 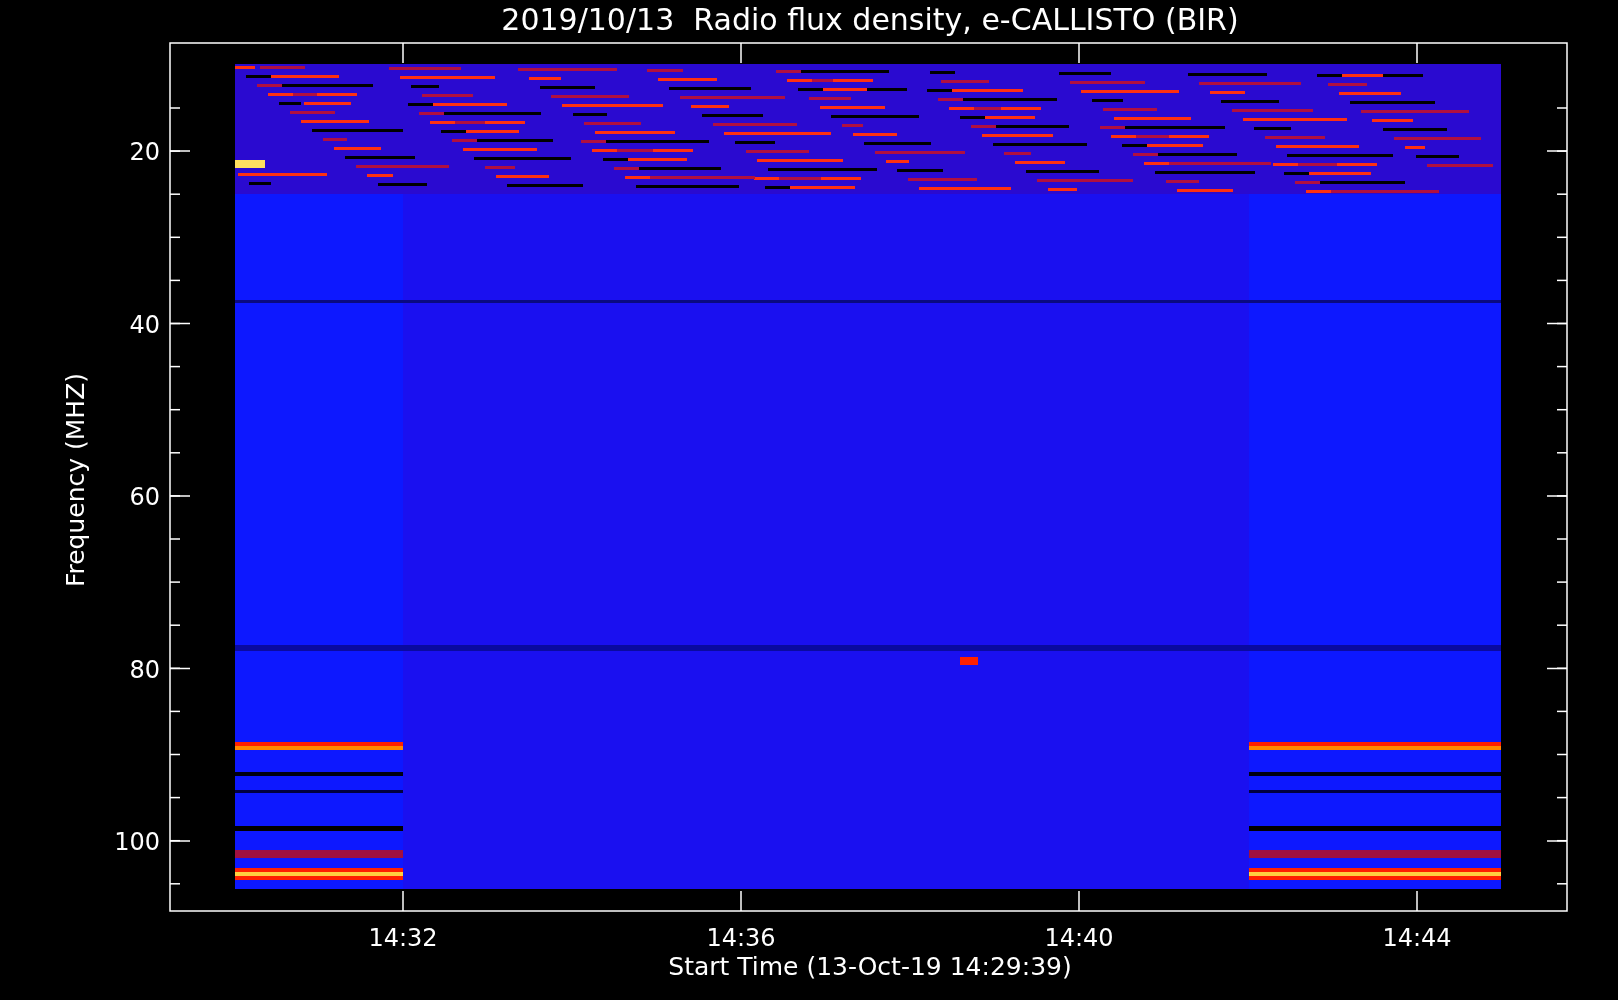 I want to click on x-axis-label: Start Time (13-Oct-19 14:29:39), so click(x=870, y=966).